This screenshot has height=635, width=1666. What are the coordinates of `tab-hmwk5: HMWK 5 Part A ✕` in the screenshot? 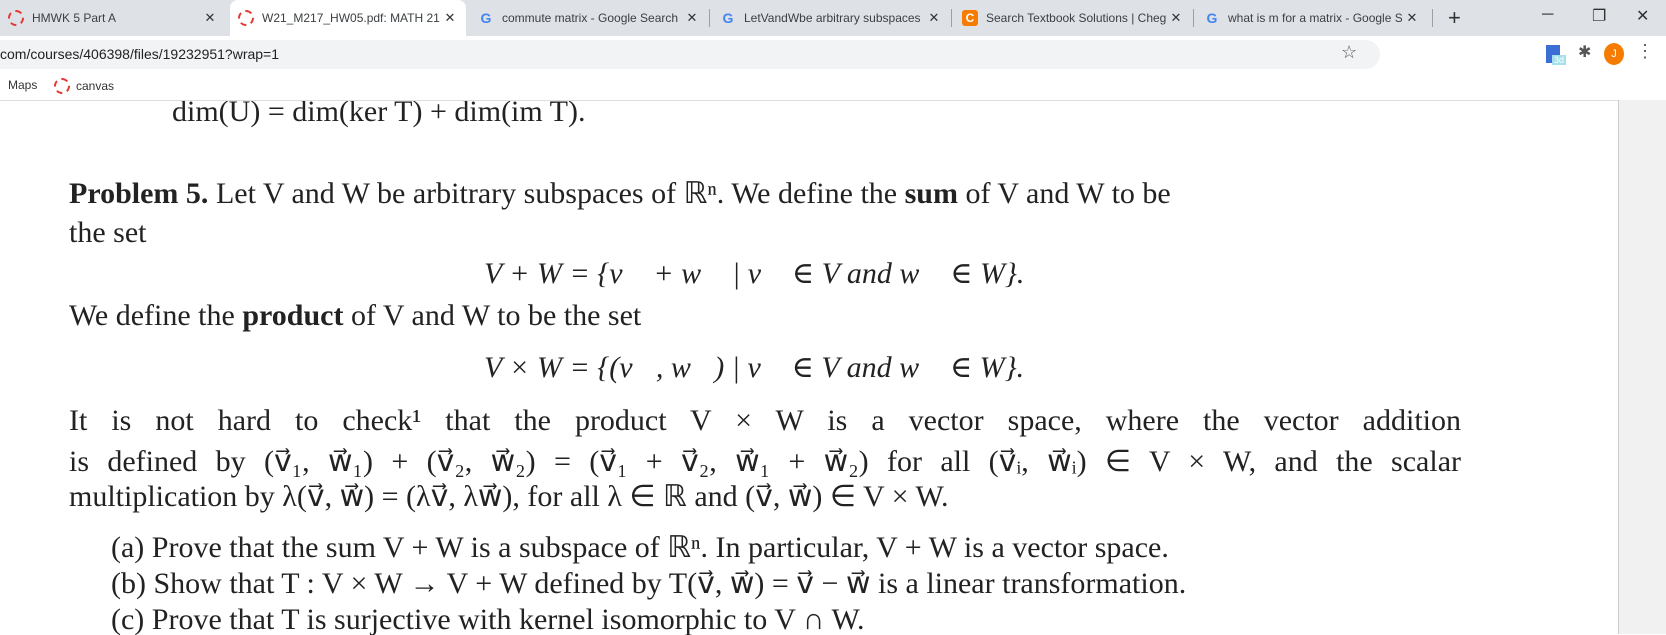 It's located at (113, 18).